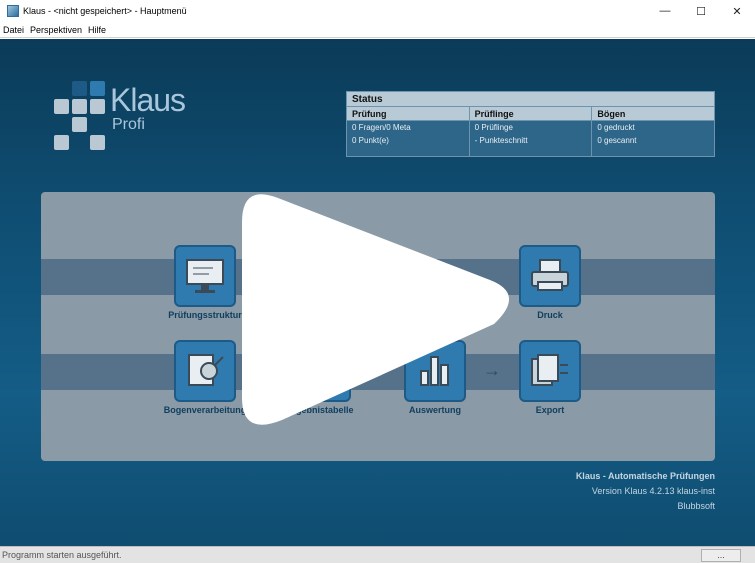 This screenshot has width=755, height=563. What do you see at coordinates (56, 30) in the screenshot?
I see `menu-perspektiven: Perspektiven` at bounding box center [56, 30].